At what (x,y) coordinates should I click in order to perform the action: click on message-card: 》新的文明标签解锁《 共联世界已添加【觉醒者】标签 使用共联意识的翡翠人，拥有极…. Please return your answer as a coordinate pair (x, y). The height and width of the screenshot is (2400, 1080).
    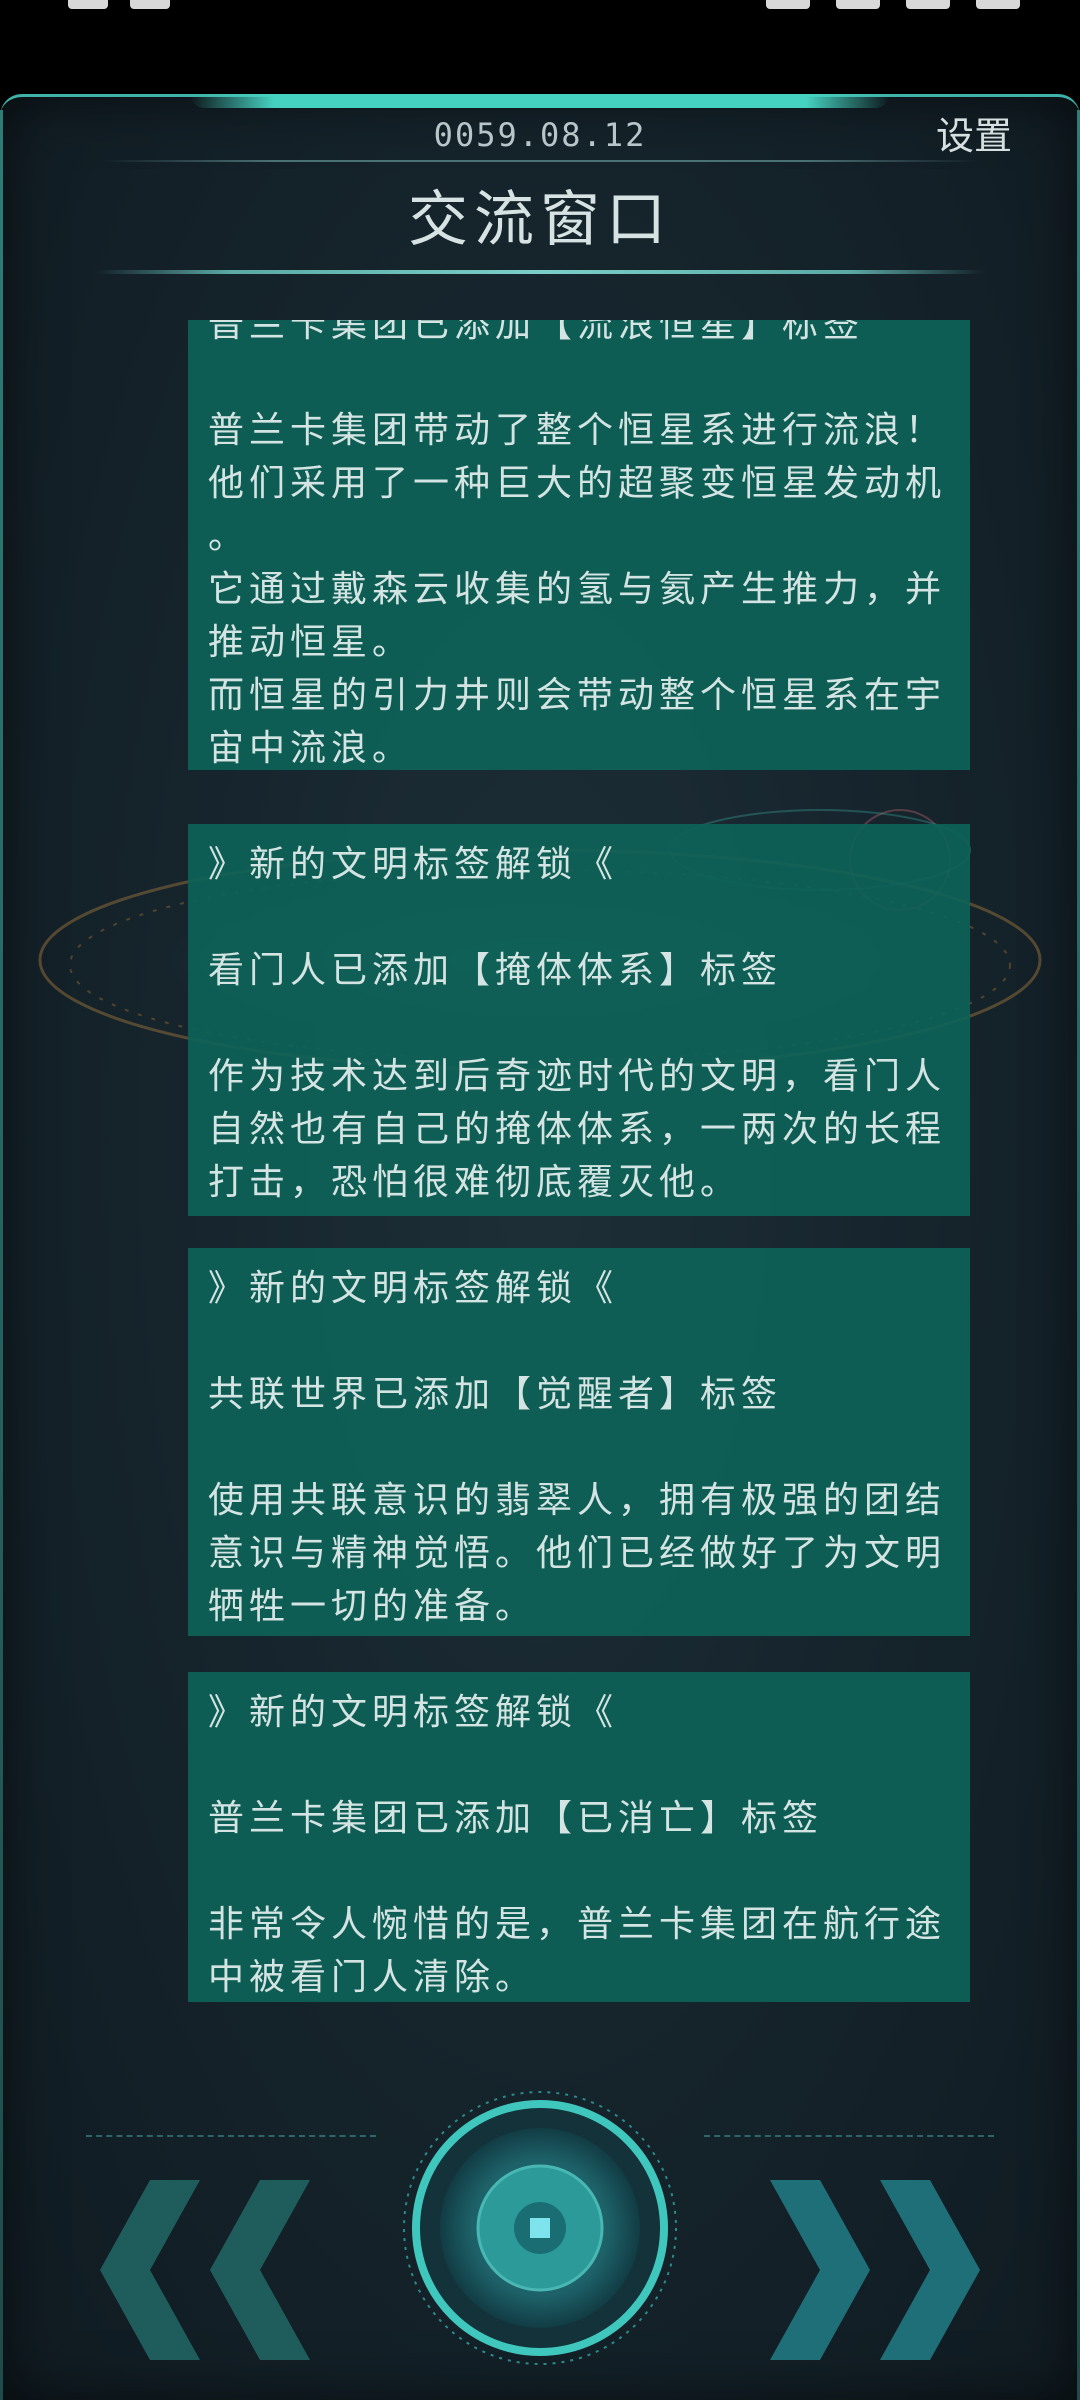
    Looking at the image, I should click on (579, 1442).